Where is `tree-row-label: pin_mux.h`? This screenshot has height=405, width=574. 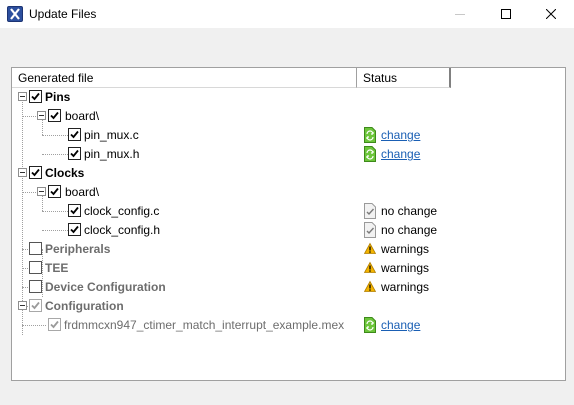
tree-row-label: pin_mux.h is located at coordinates (112, 154).